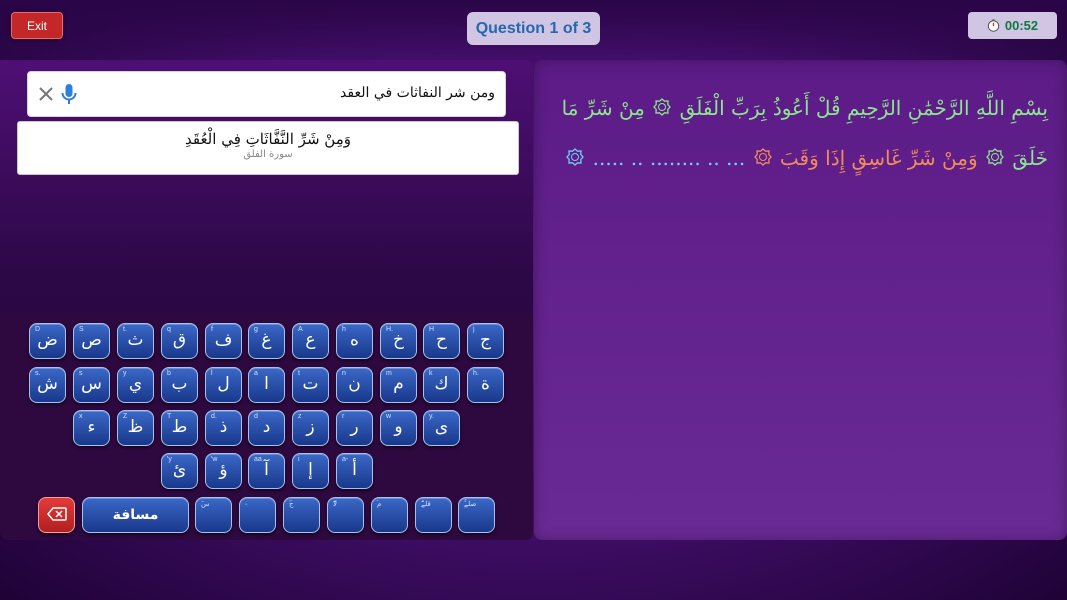 This screenshot has width=1067, height=600. I want to click on keyboard-key: 'y ئ, so click(179, 471).